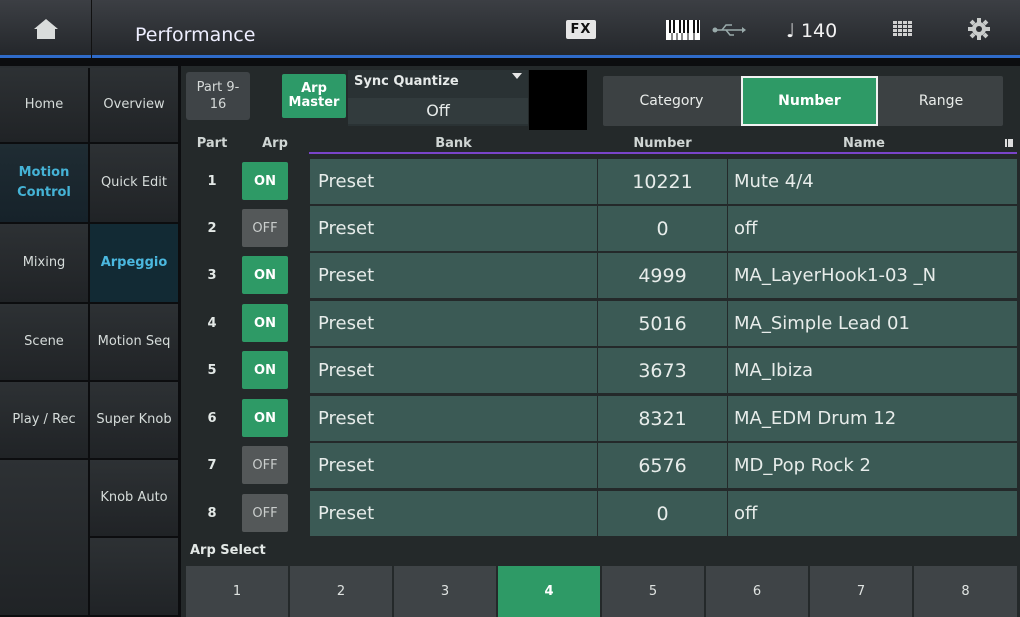 Image resolution: width=1020 pixels, height=617 pixels. I want to click on table-row: 5 ON Preset 3673 MA_Ibiza, so click(601, 370).